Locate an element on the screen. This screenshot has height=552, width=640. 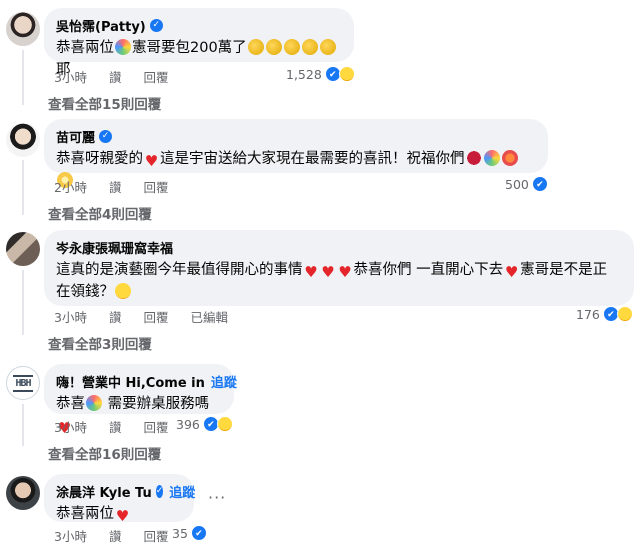
commenter-name: 苗可麗 ✓ is located at coordinates (296, 136).